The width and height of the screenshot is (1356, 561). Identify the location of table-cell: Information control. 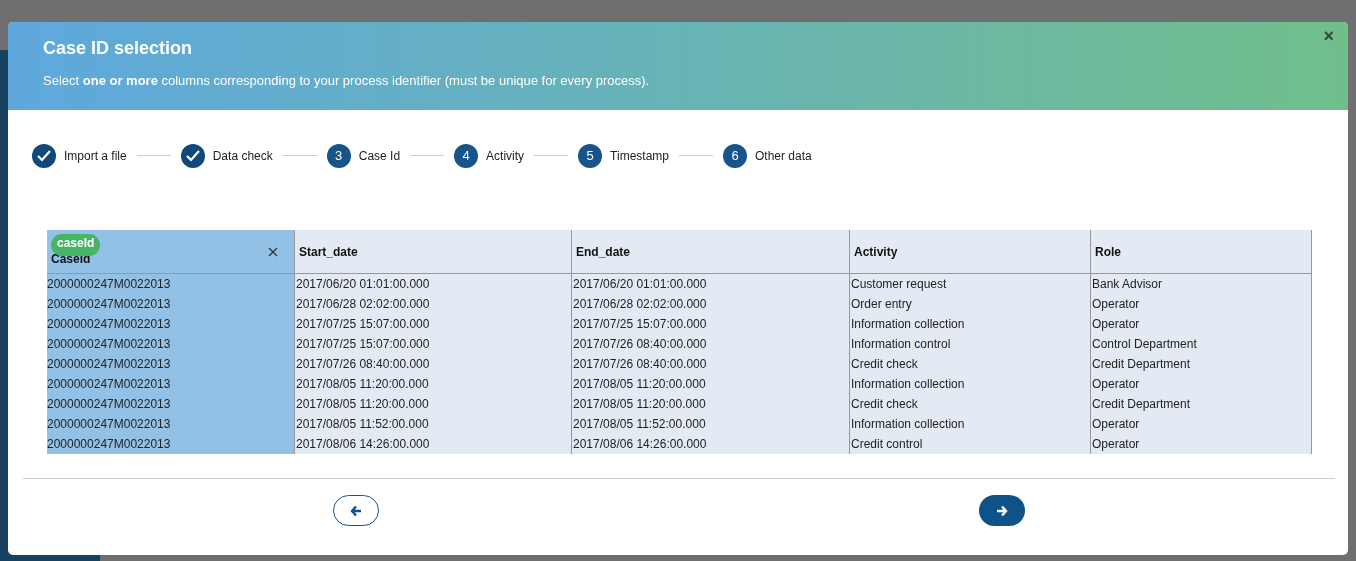
(969, 344).